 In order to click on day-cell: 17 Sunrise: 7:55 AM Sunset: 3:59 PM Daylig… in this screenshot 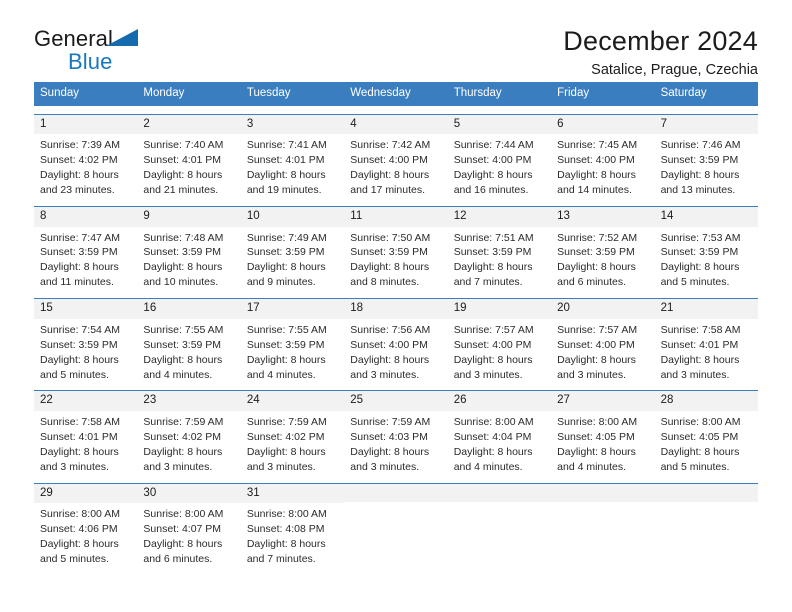, I will do `click(292, 341)`.